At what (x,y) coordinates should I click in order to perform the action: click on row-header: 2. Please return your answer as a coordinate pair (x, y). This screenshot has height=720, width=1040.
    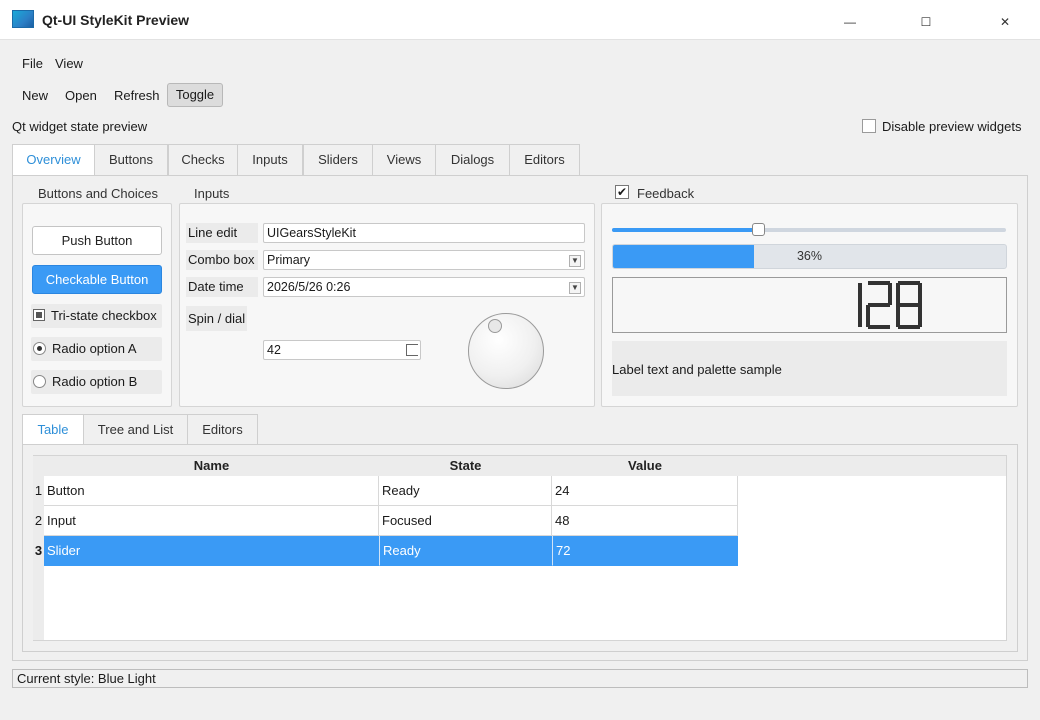
    Looking at the image, I should click on (38, 521).